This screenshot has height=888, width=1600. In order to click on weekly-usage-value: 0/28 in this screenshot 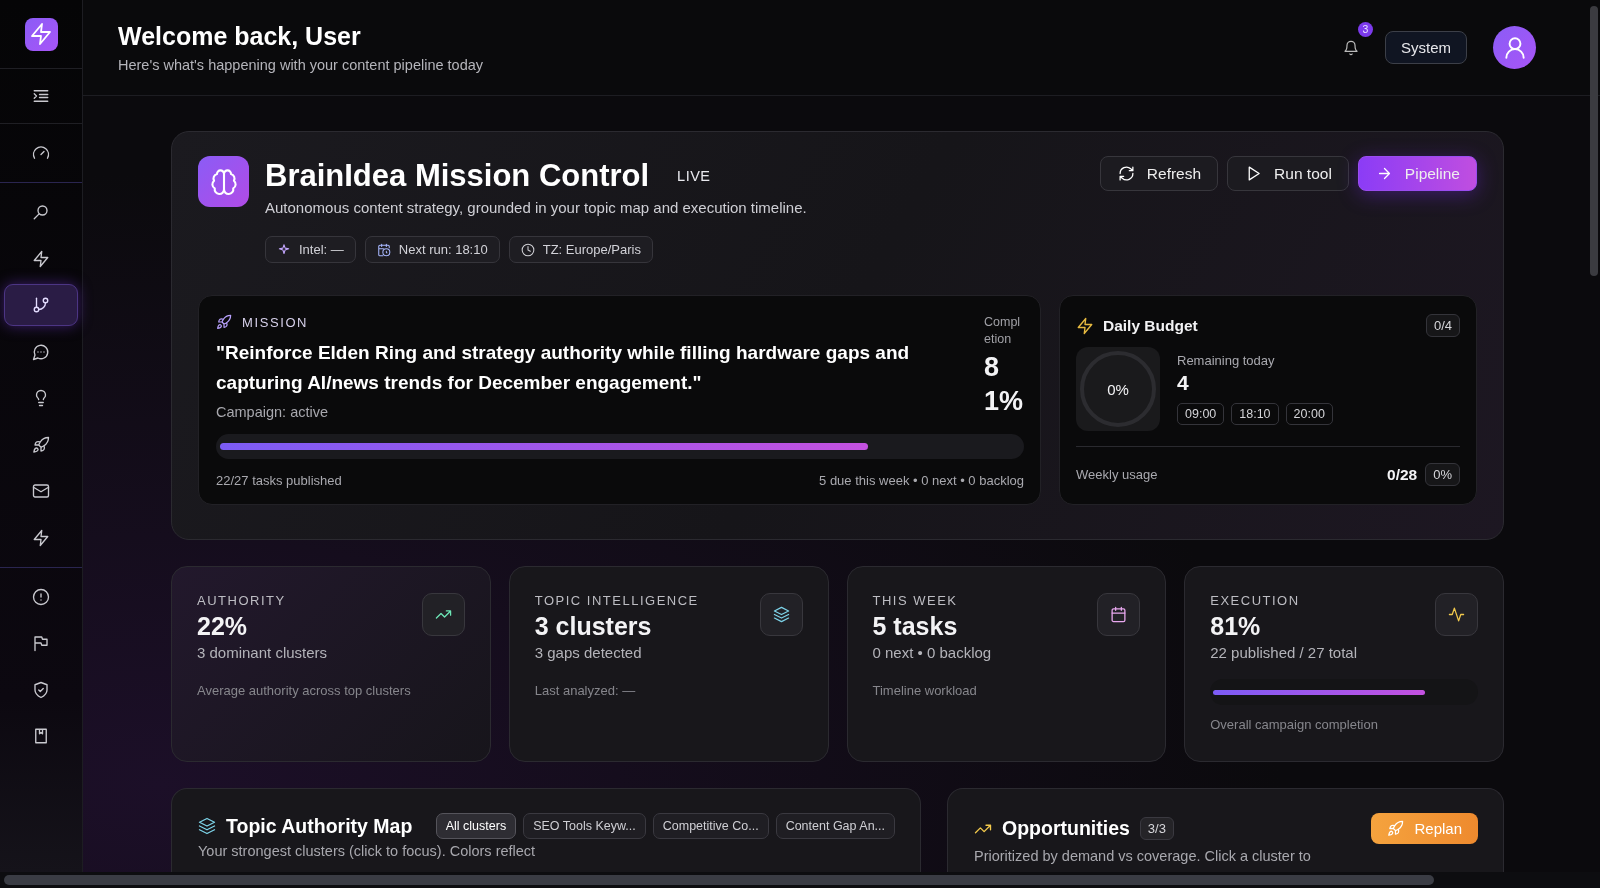, I will do `click(1402, 474)`.